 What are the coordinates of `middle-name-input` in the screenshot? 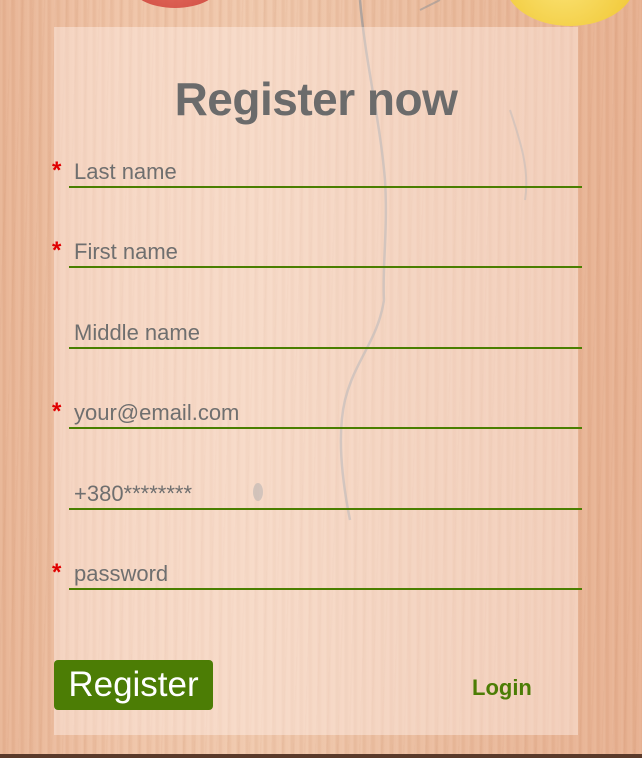 It's located at (325, 334).